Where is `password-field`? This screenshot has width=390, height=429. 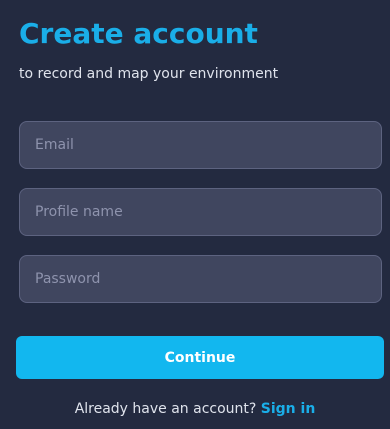 password-field is located at coordinates (200, 279).